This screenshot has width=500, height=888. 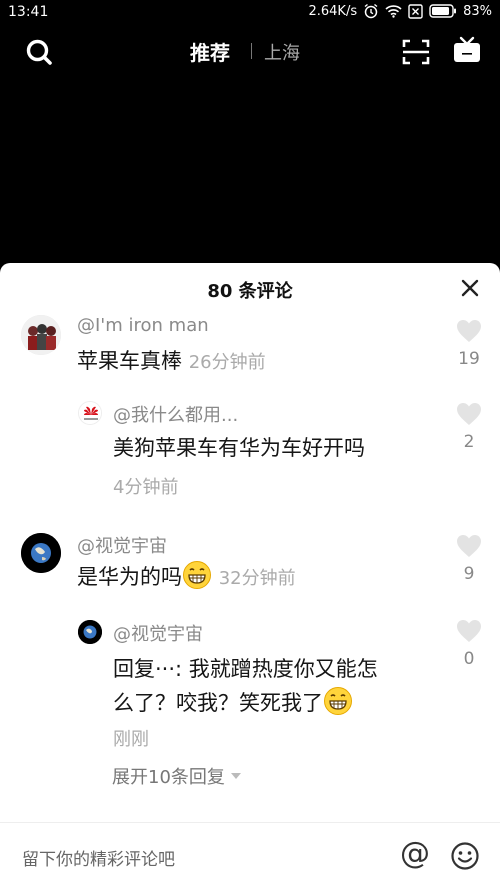 I want to click on comment-body: 美狗苹果车有华为车好开吗, so click(x=239, y=448).